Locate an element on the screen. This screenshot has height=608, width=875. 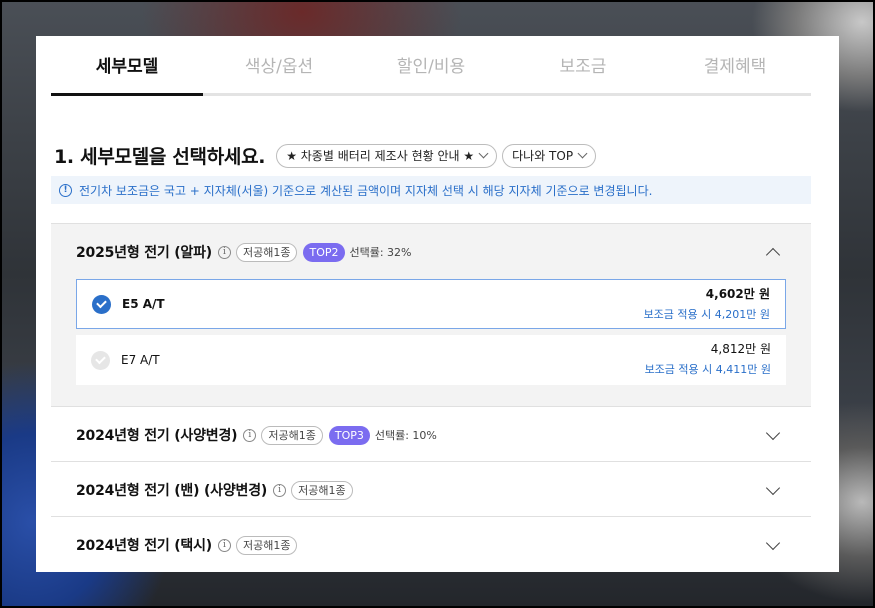
trim-group-2024-spec-change: 2024년형 전기 (사양변경) i 저공해1종 TOP3 선택률: 10% is located at coordinates (431, 433).